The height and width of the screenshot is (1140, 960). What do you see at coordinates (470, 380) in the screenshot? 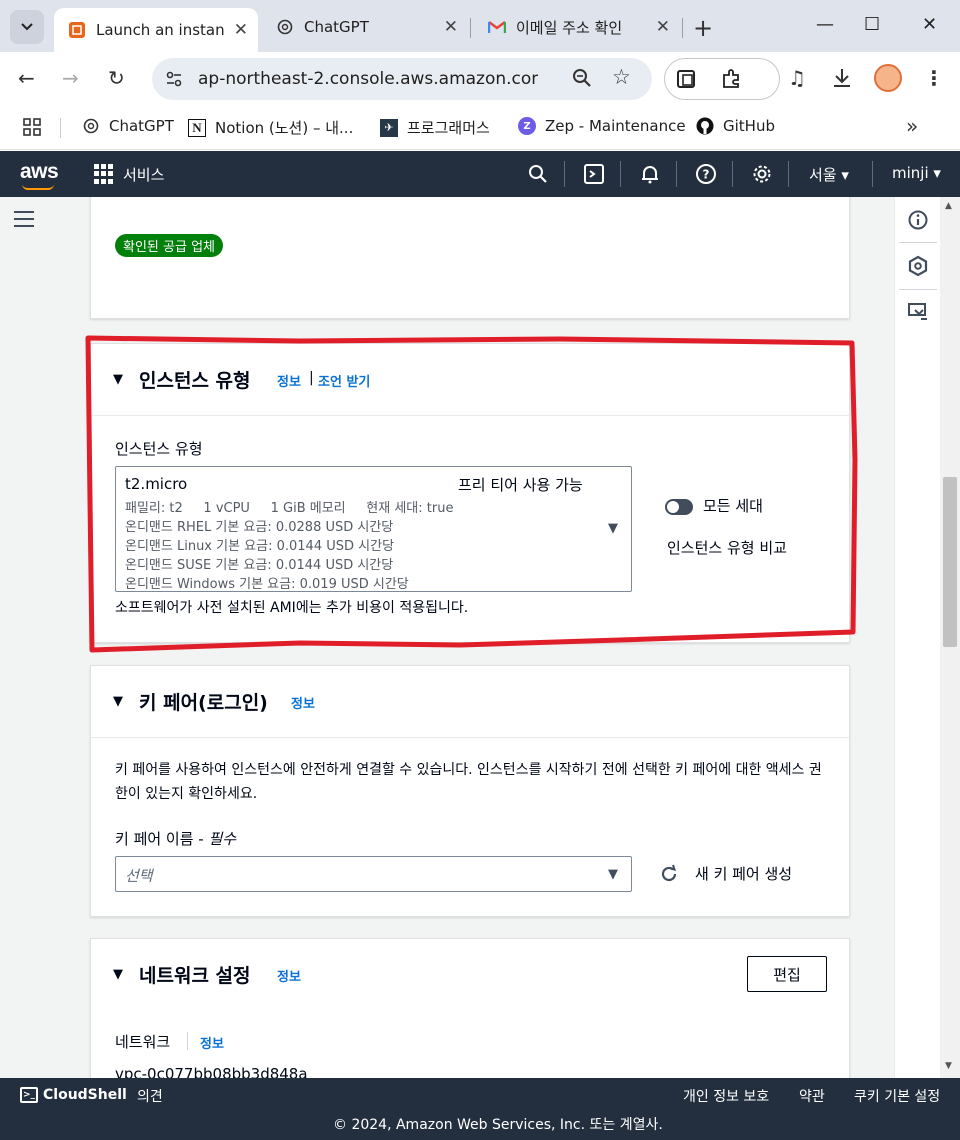
I see `instance-type-header: ▼ 인스턴스 유형 정보 | 조언 받기` at bounding box center [470, 380].